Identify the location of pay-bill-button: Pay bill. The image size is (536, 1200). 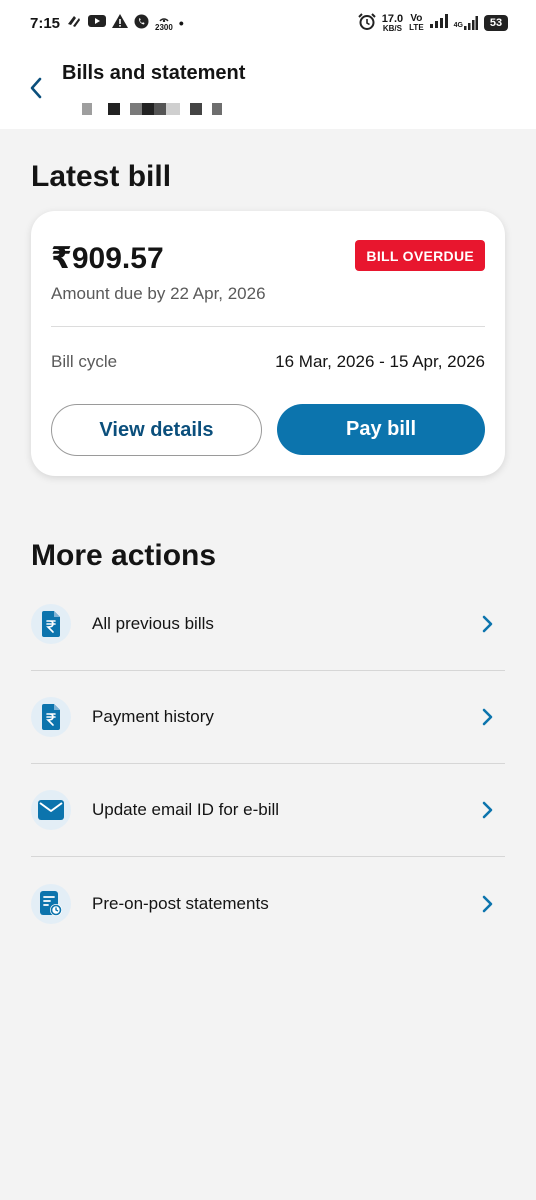
(381, 429).